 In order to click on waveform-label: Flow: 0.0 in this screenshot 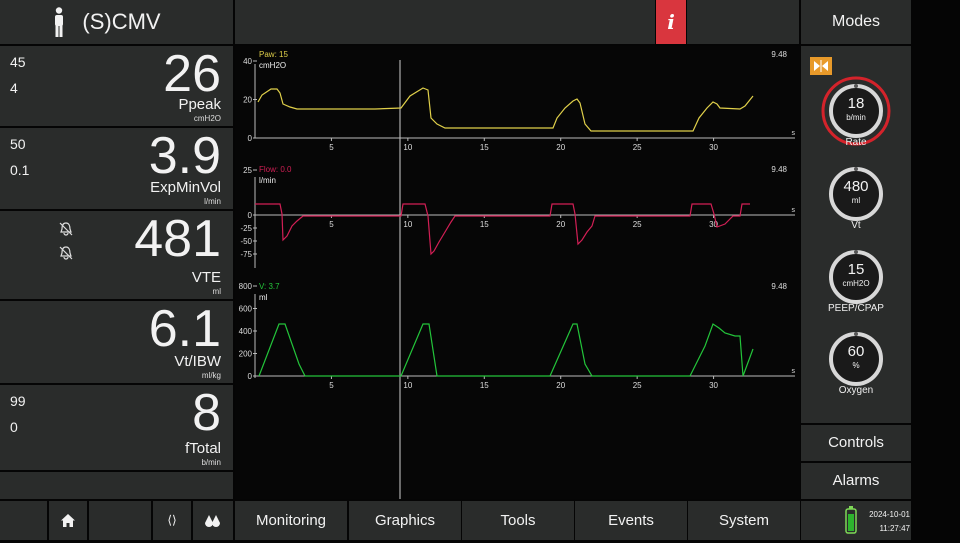, I will do `click(275, 169)`.